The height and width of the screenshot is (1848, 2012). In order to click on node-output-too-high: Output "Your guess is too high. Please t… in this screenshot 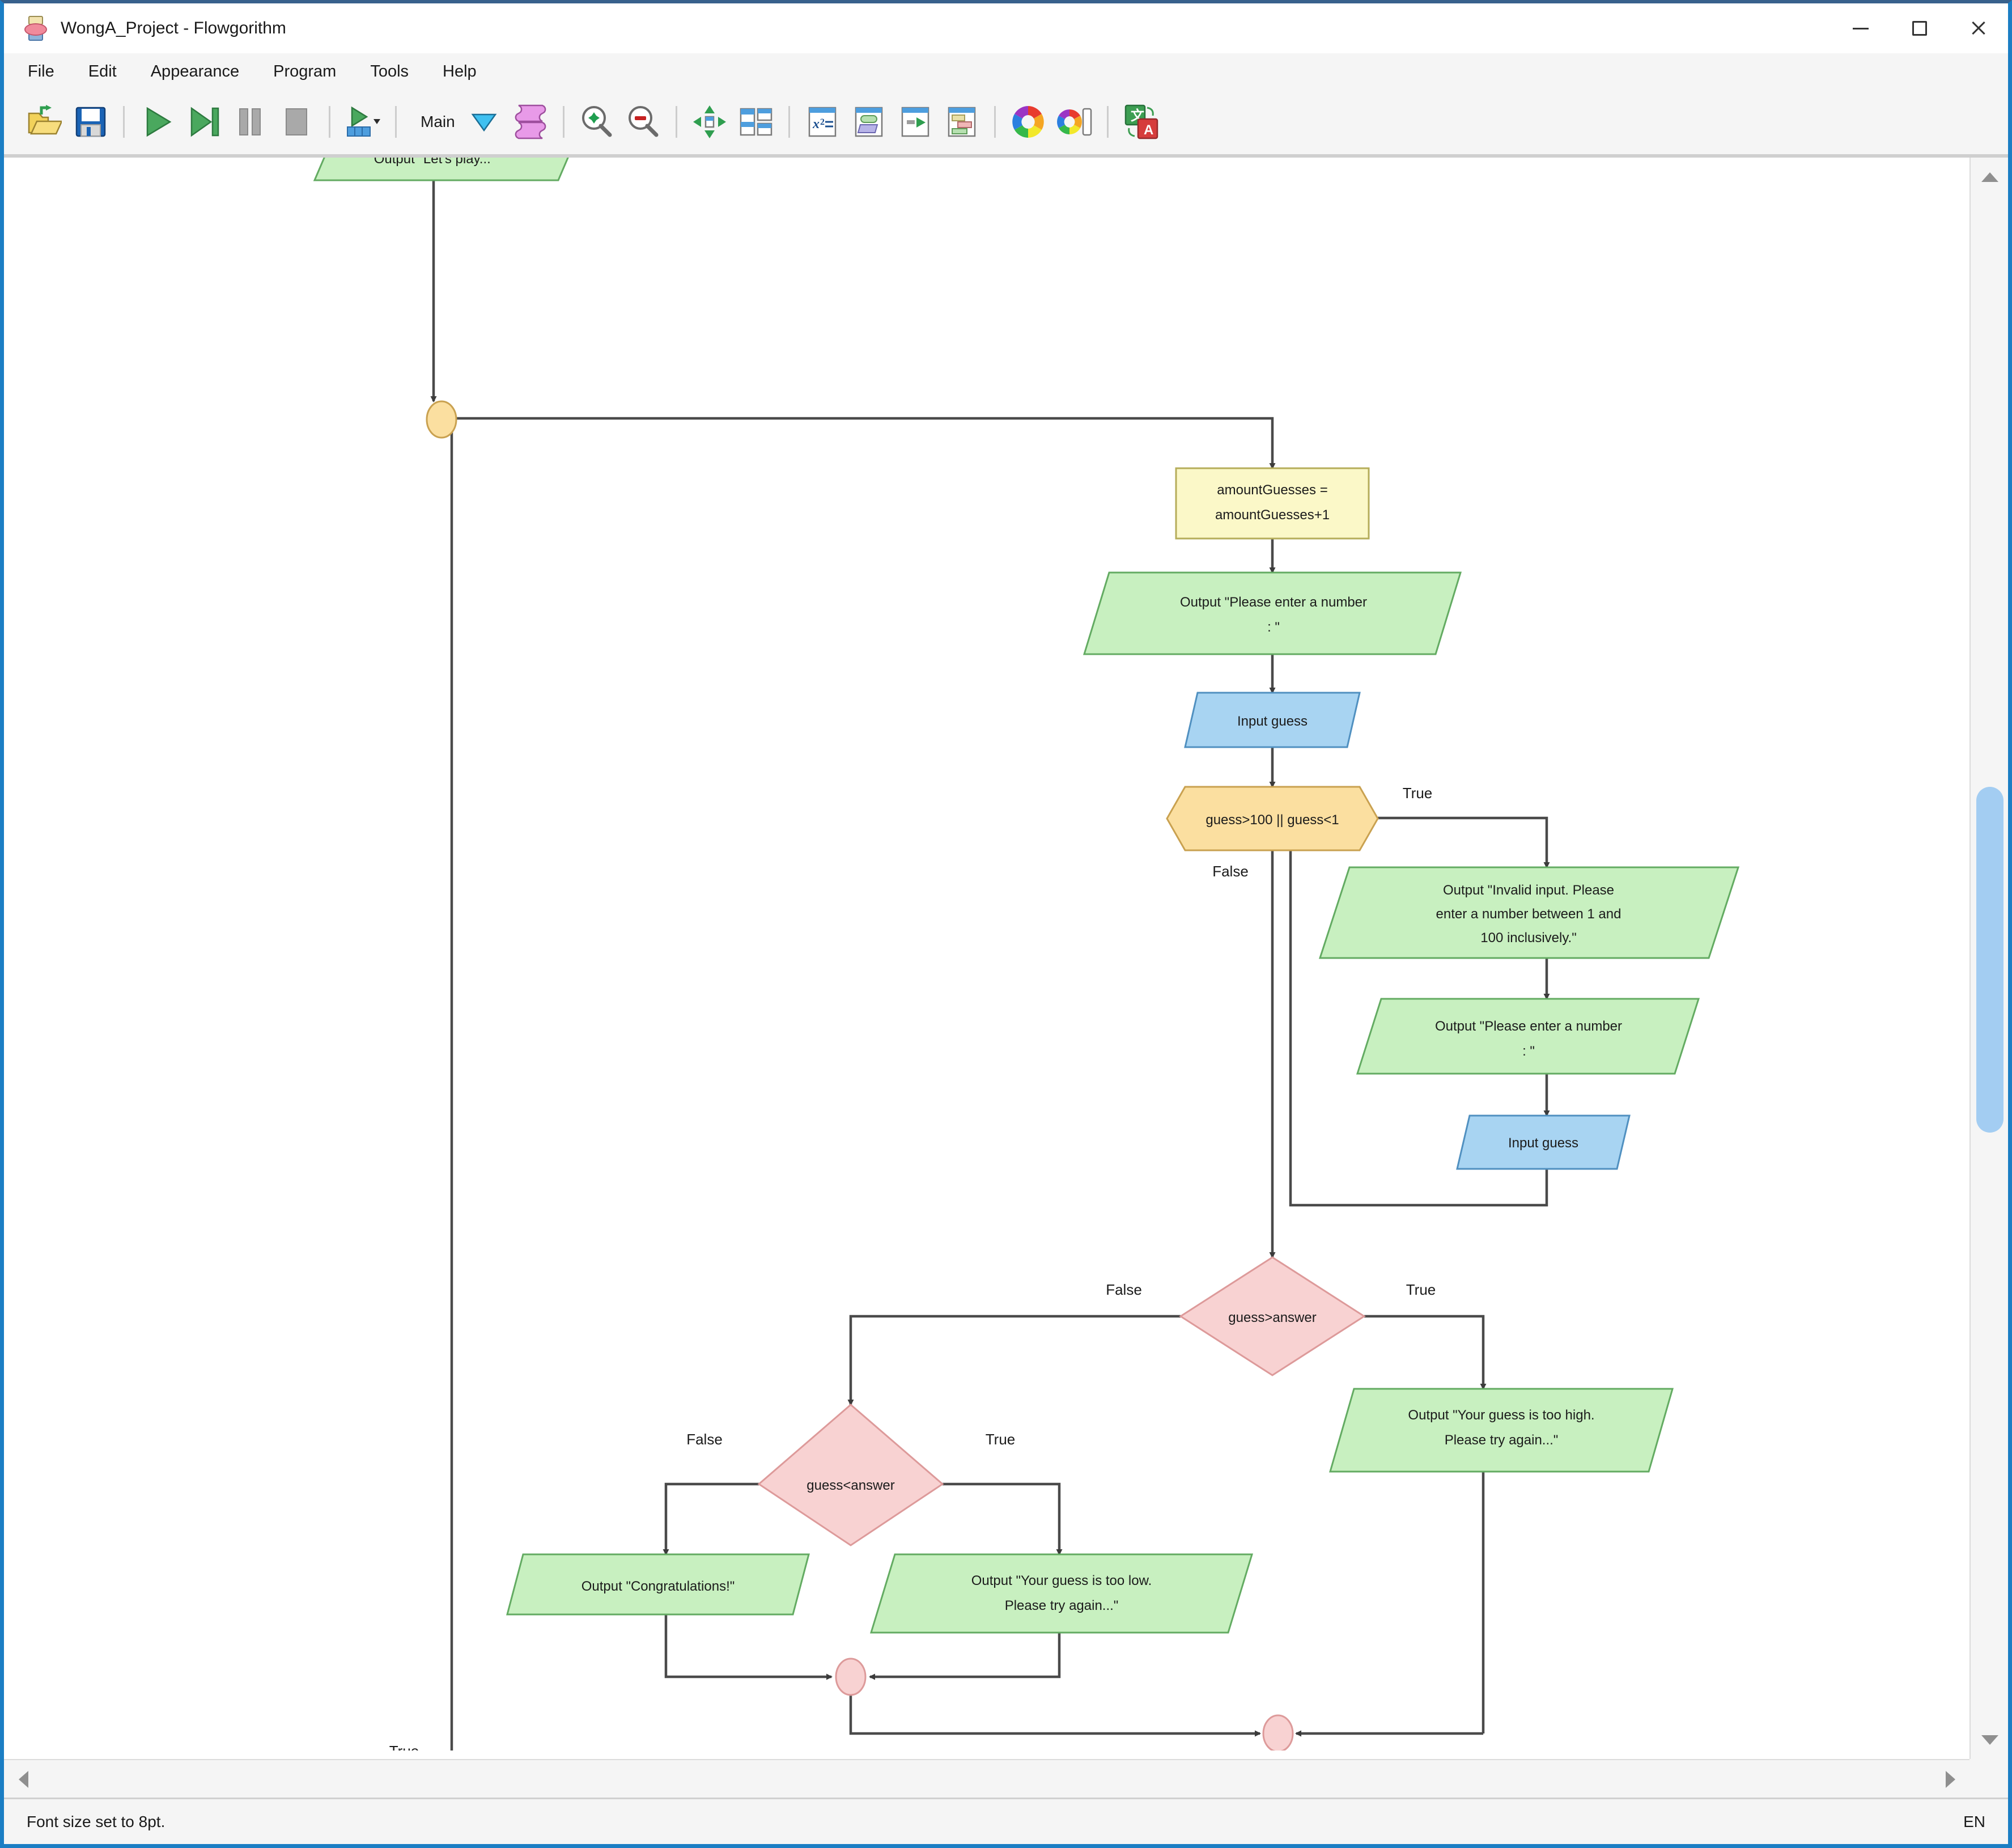, I will do `click(1501, 1430)`.